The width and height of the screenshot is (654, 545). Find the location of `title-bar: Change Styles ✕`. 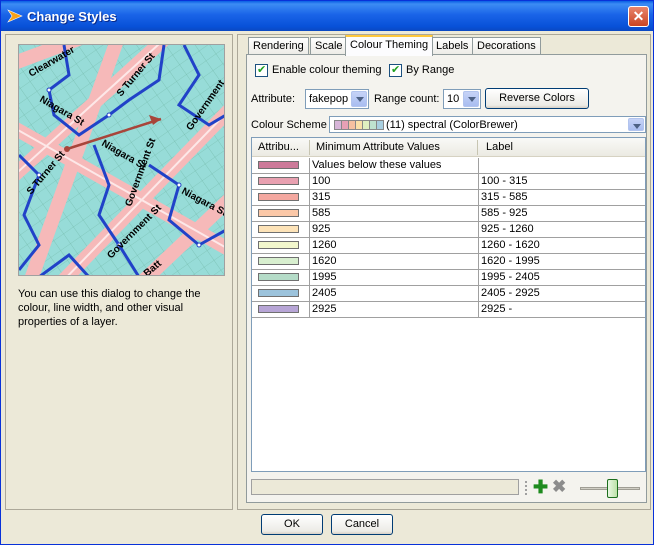

title-bar: Change Styles ✕ is located at coordinates (327, 16).